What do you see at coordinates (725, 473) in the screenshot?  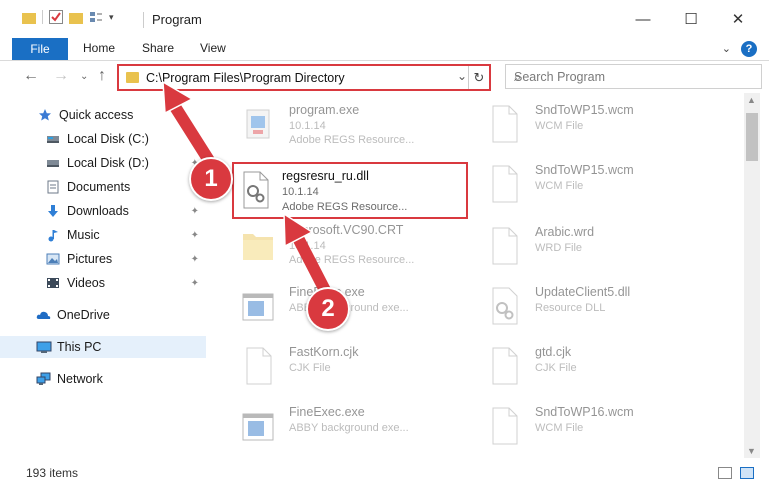 I see `details-view-icon` at bounding box center [725, 473].